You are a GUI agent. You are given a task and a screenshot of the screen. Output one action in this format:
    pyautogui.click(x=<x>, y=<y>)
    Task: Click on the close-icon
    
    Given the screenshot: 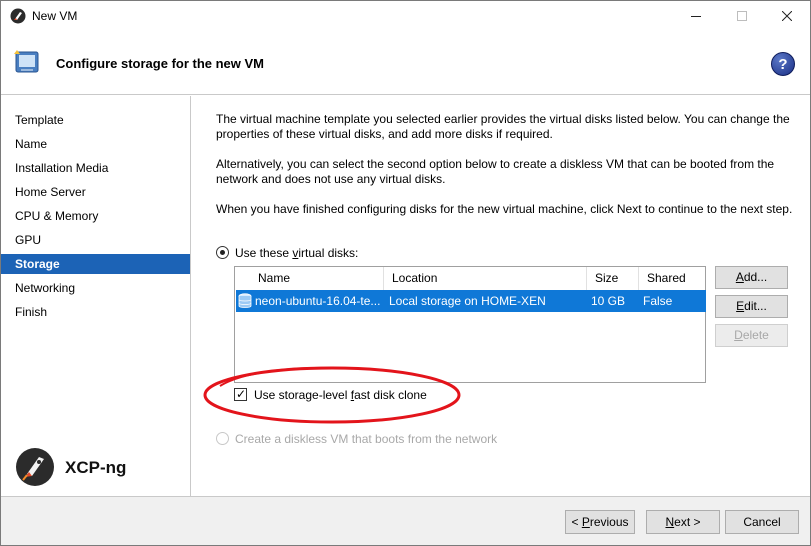 What is the action you would take?
    pyautogui.click(x=787, y=16)
    